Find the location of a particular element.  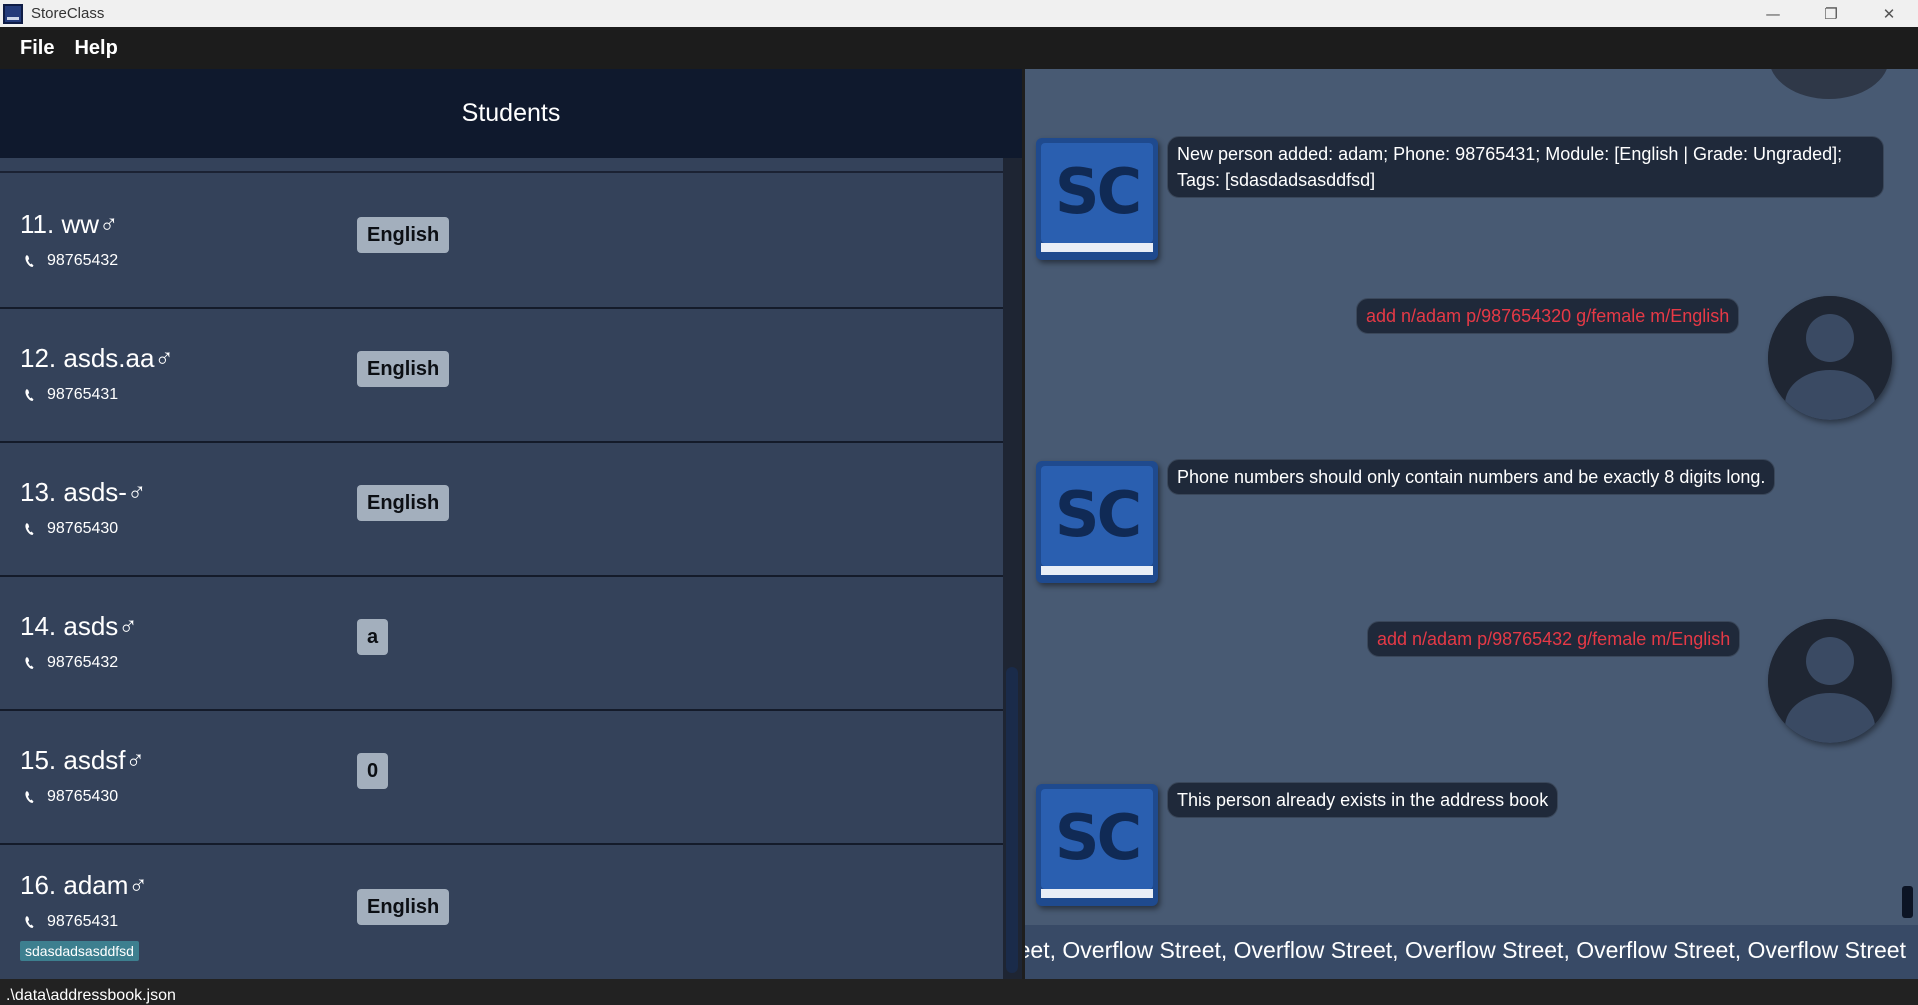

students-title: Students is located at coordinates (511, 113).